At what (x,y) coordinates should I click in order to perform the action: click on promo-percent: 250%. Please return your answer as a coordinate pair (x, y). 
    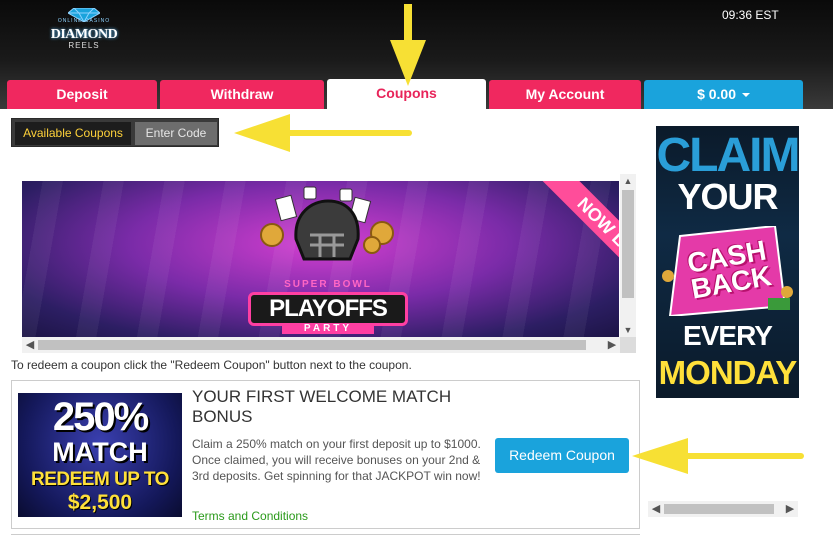
    Looking at the image, I should click on (100, 417).